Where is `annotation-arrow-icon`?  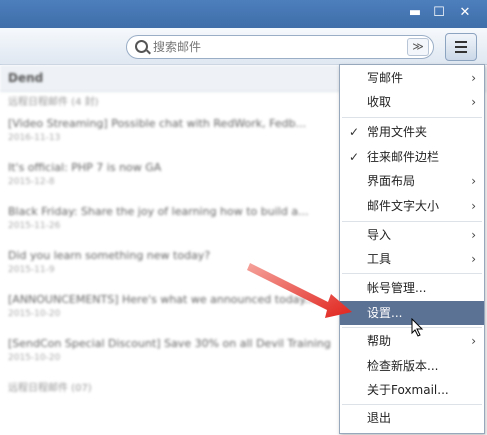 annotation-arrow-icon is located at coordinates (299, 290).